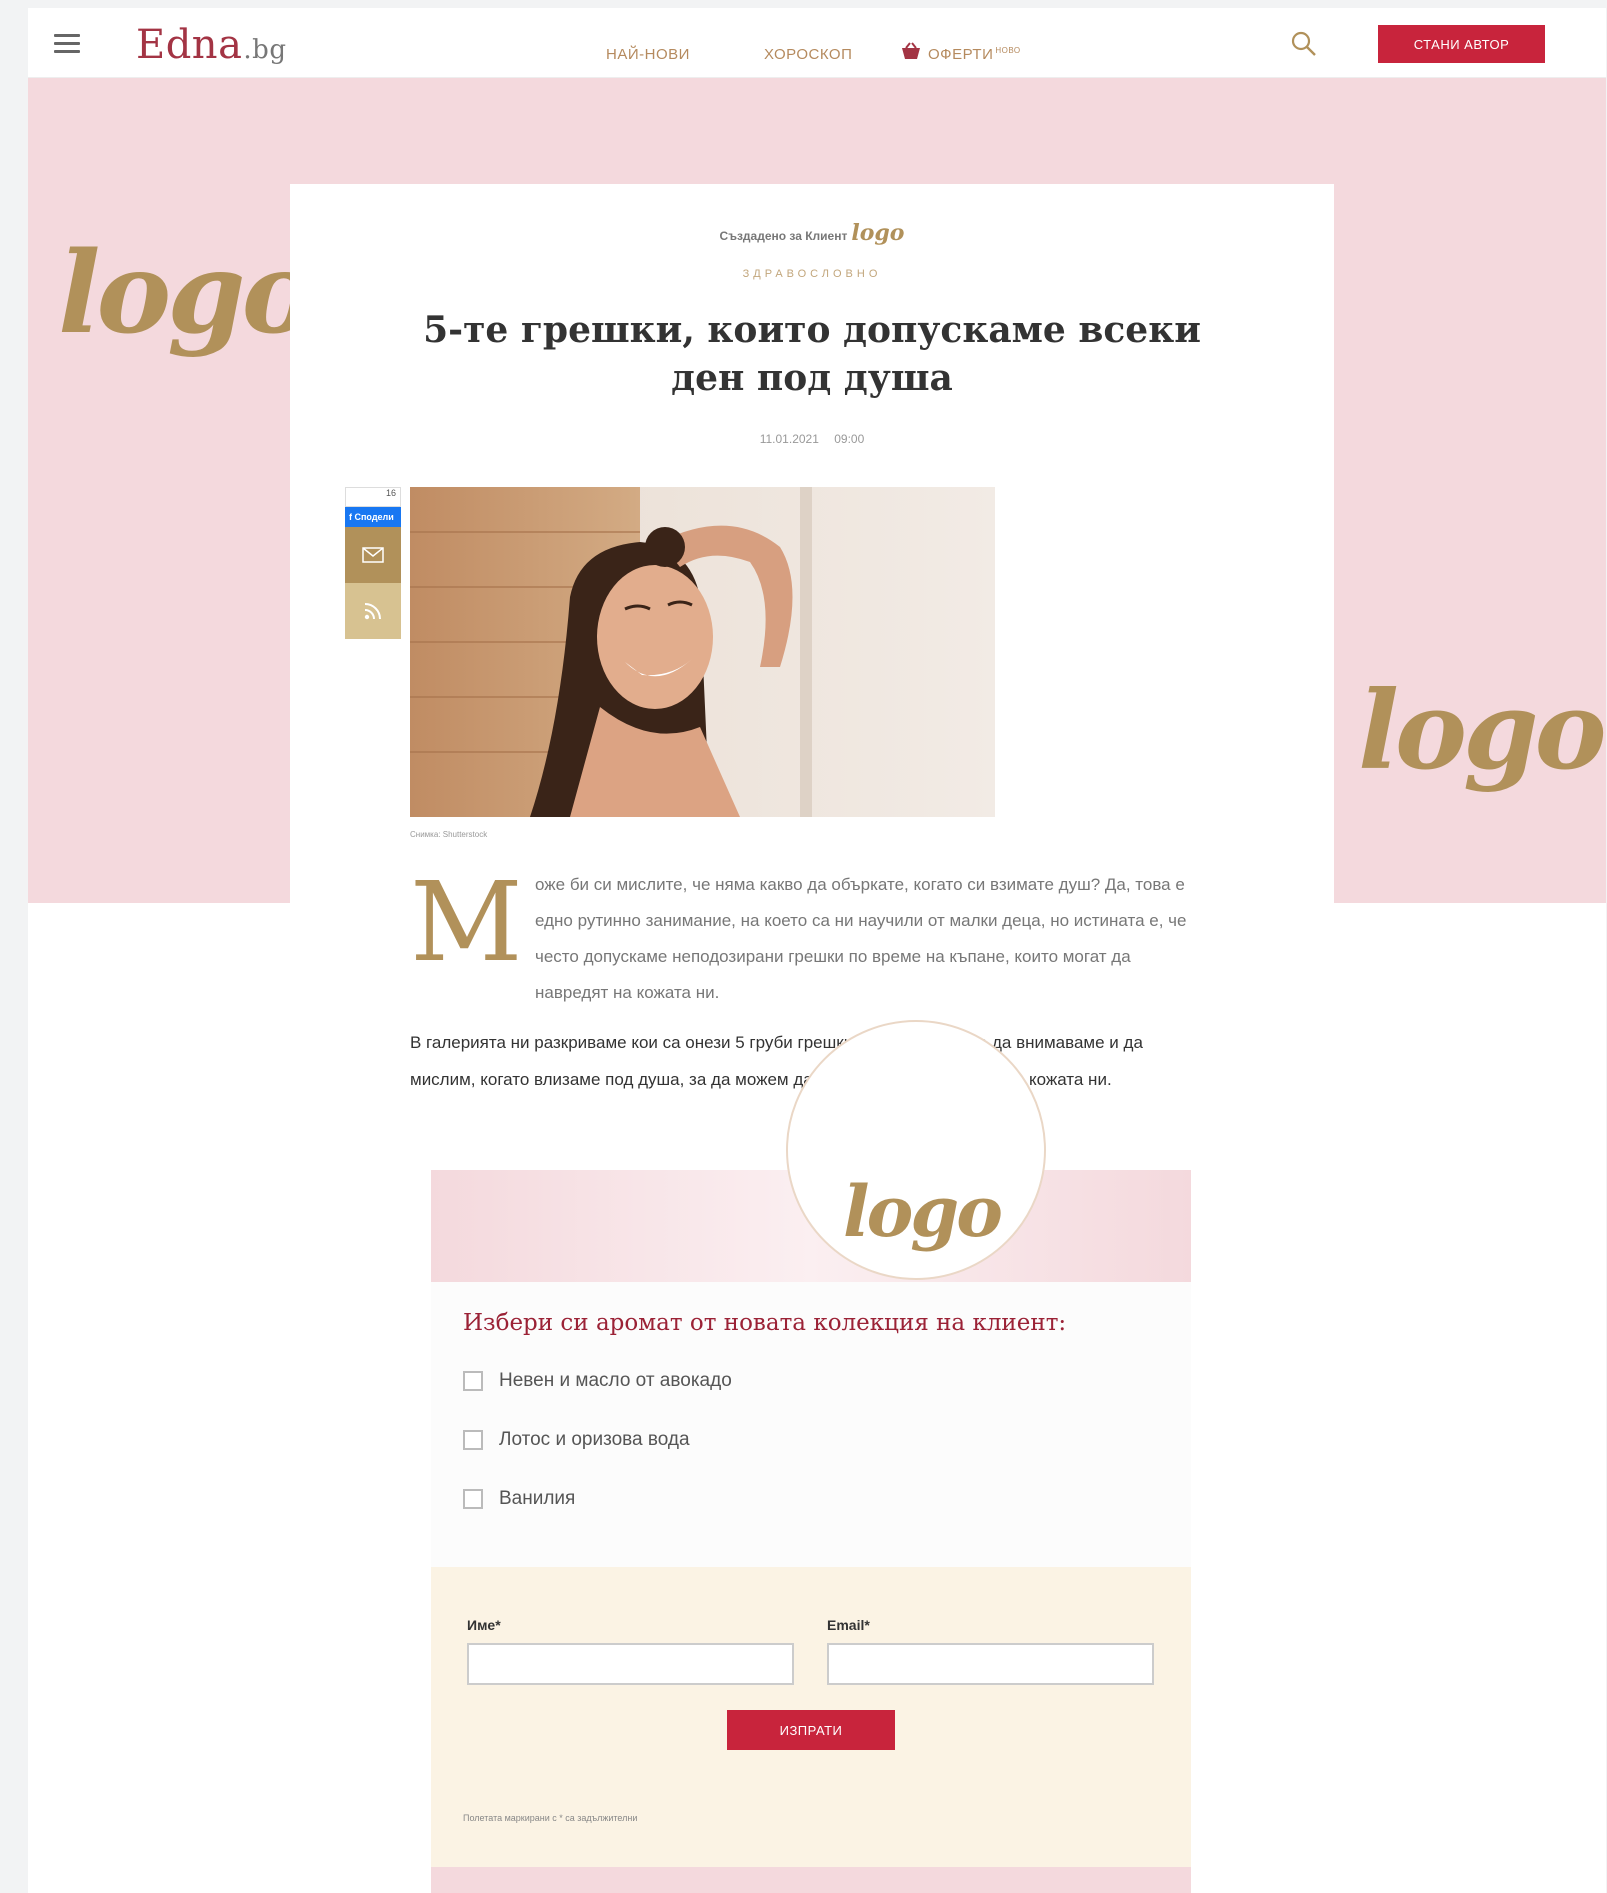 This screenshot has height=1893, width=1607. What do you see at coordinates (812, 274) in the screenshot?
I see `article-category: ЗДРАВОСЛОВНО` at bounding box center [812, 274].